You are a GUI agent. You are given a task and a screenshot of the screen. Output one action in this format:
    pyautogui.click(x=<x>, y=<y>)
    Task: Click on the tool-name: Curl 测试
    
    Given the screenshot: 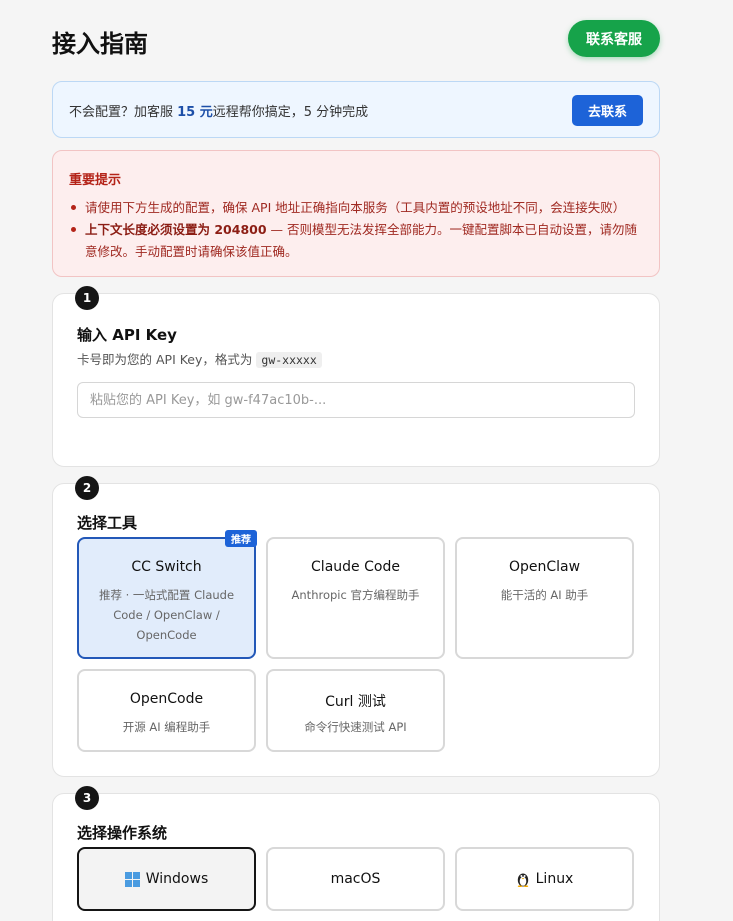 What is the action you would take?
    pyautogui.click(x=355, y=702)
    